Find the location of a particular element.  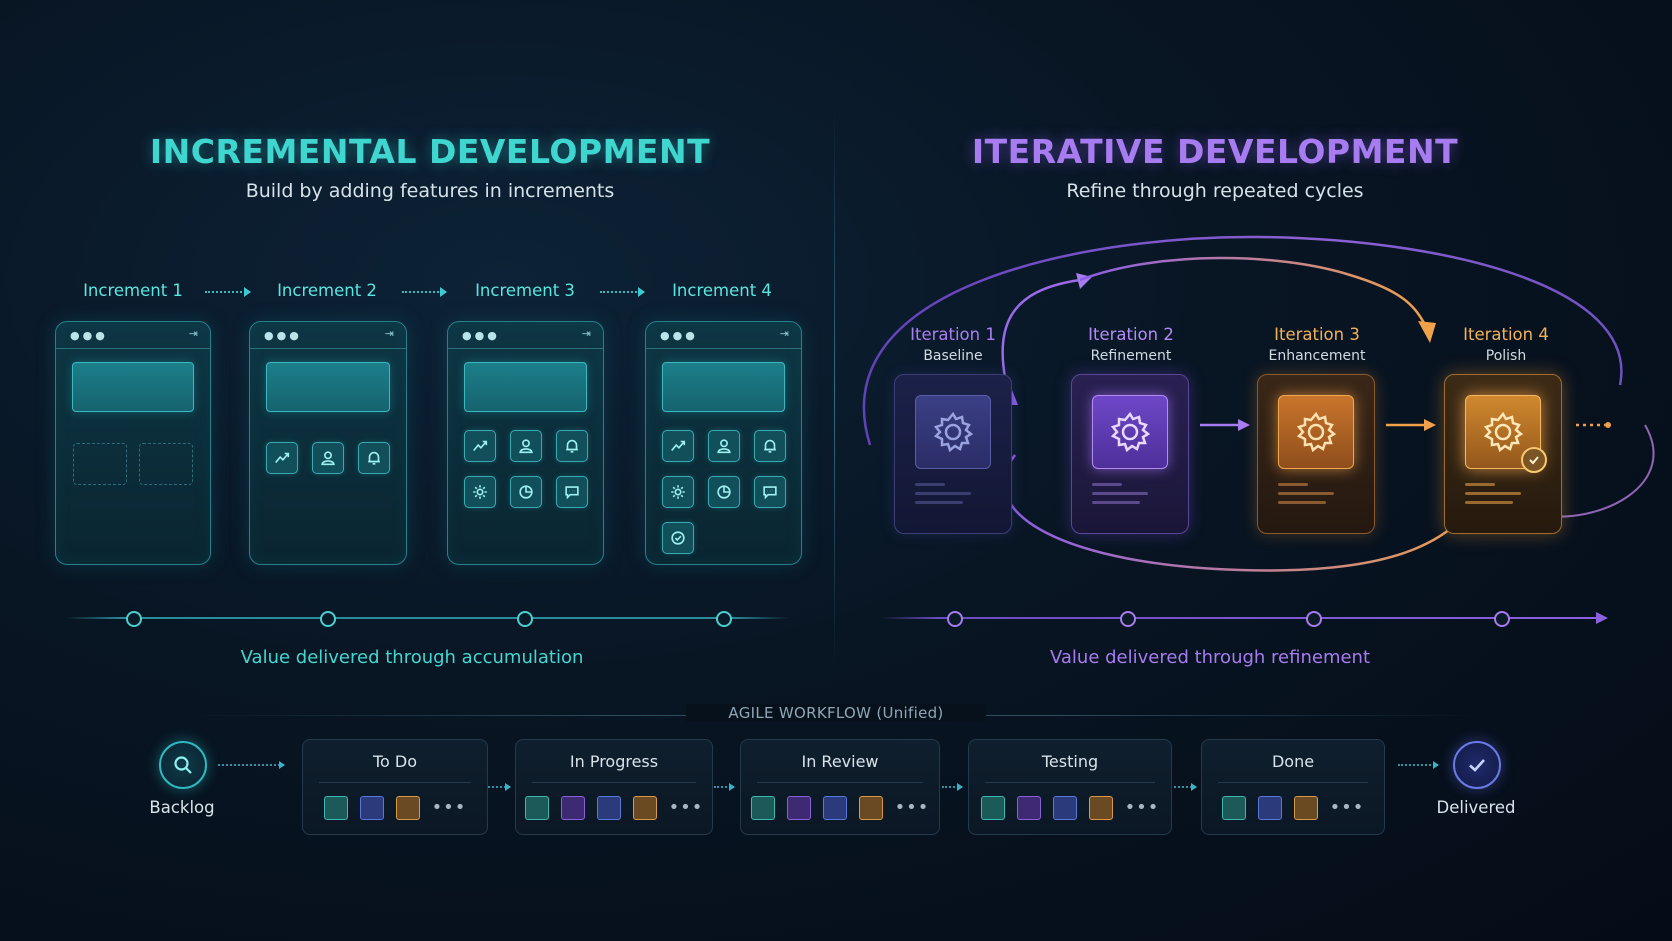

pie-chart-icon is located at coordinates (724, 492).